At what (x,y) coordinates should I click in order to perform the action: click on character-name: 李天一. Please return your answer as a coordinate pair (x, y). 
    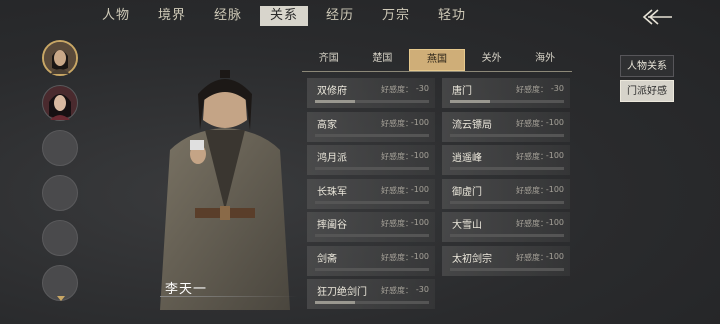
    Looking at the image, I should click on (186, 289).